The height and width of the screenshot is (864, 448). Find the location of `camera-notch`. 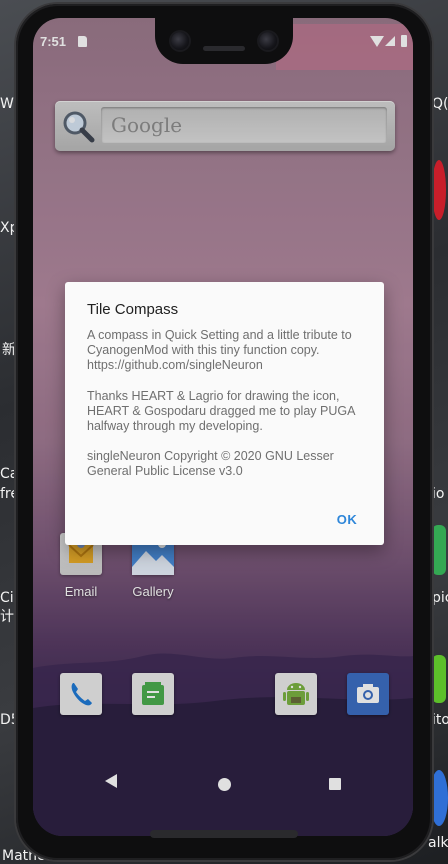

camera-notch is located at coordinates (224, 41).